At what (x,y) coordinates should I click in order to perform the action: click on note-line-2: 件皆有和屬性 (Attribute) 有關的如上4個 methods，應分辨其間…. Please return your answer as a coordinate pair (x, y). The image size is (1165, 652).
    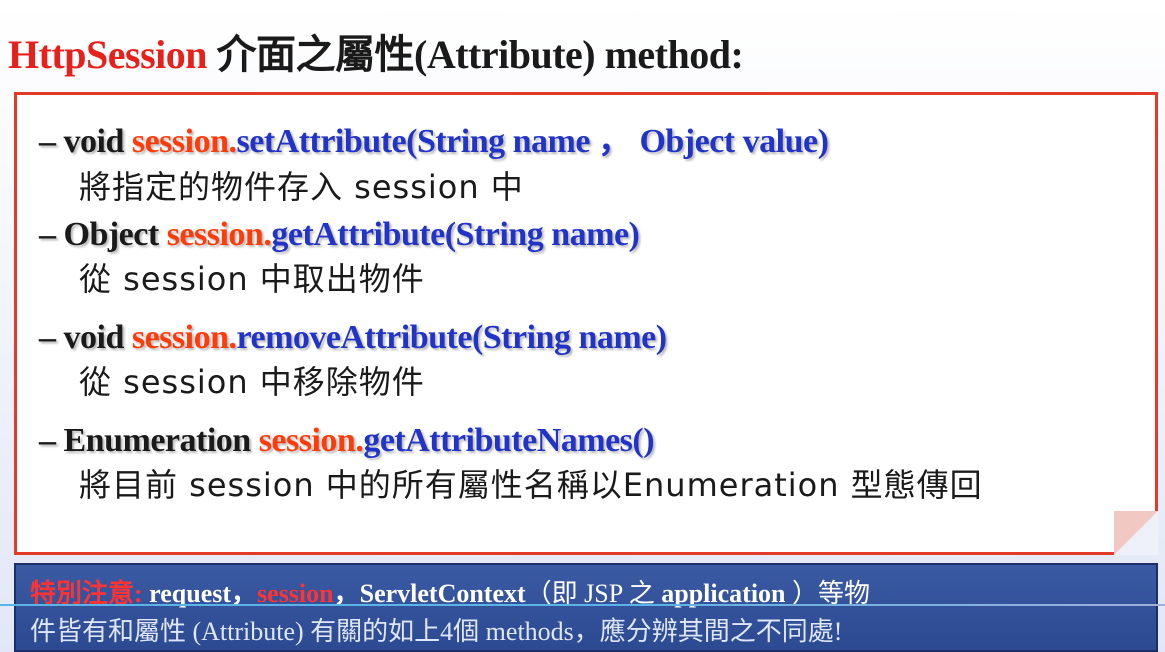
    Looking at the image, I should click on (436, 631).